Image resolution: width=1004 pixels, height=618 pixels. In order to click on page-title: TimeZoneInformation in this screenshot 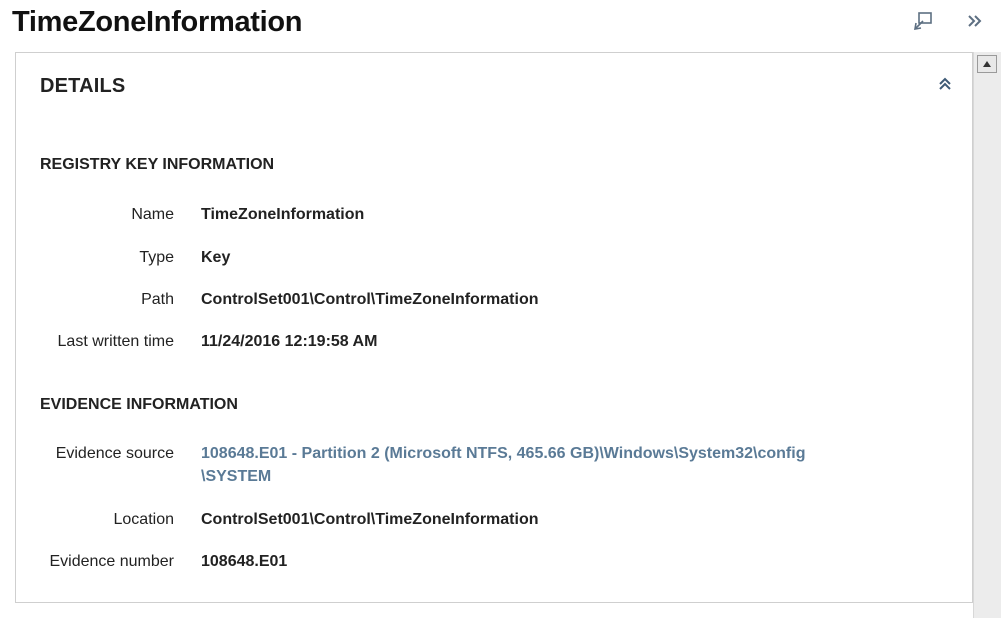, I will do `click(157, 22)`.